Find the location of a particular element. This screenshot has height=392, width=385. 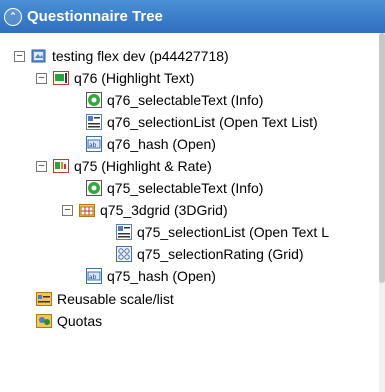

tree-node-q75-selectable: q75_selectableText (Info) is located at coordinates (174, 188).